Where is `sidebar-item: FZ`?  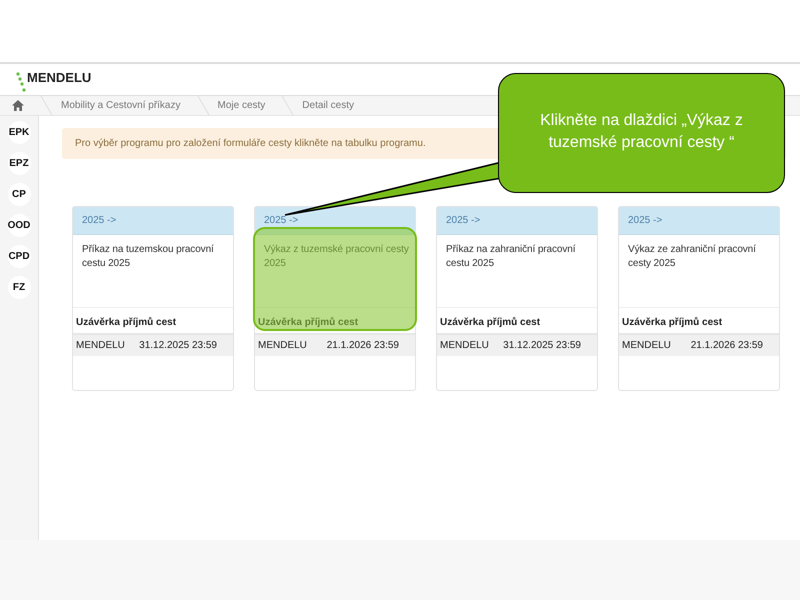
sidebar-item: FZ is located at coordinates (19, 287).